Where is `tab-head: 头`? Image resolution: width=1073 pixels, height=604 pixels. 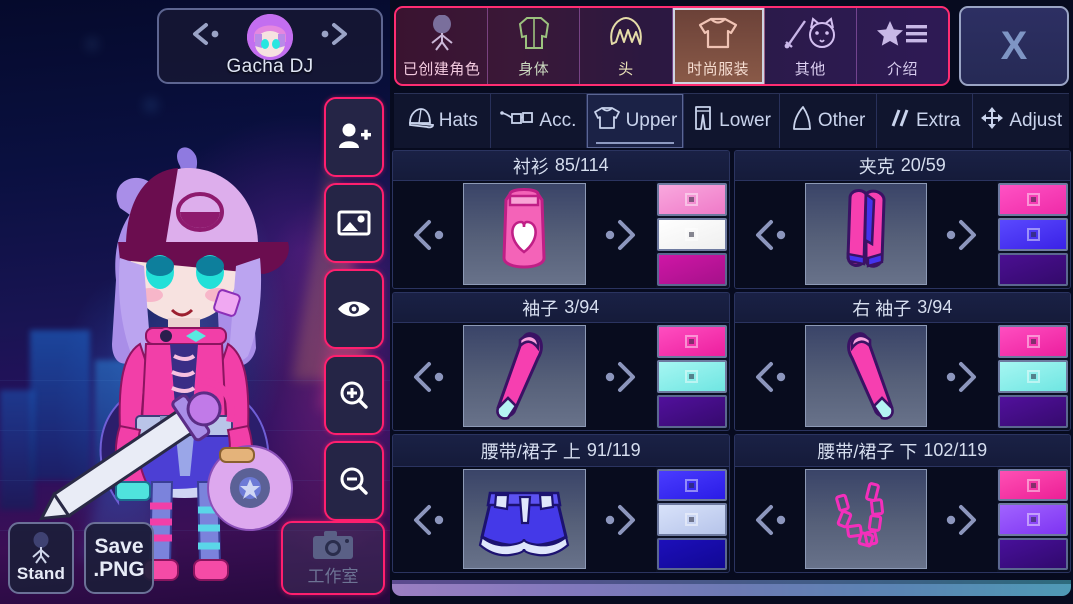
tab-head: 头 is located at coordinates (626, 46).